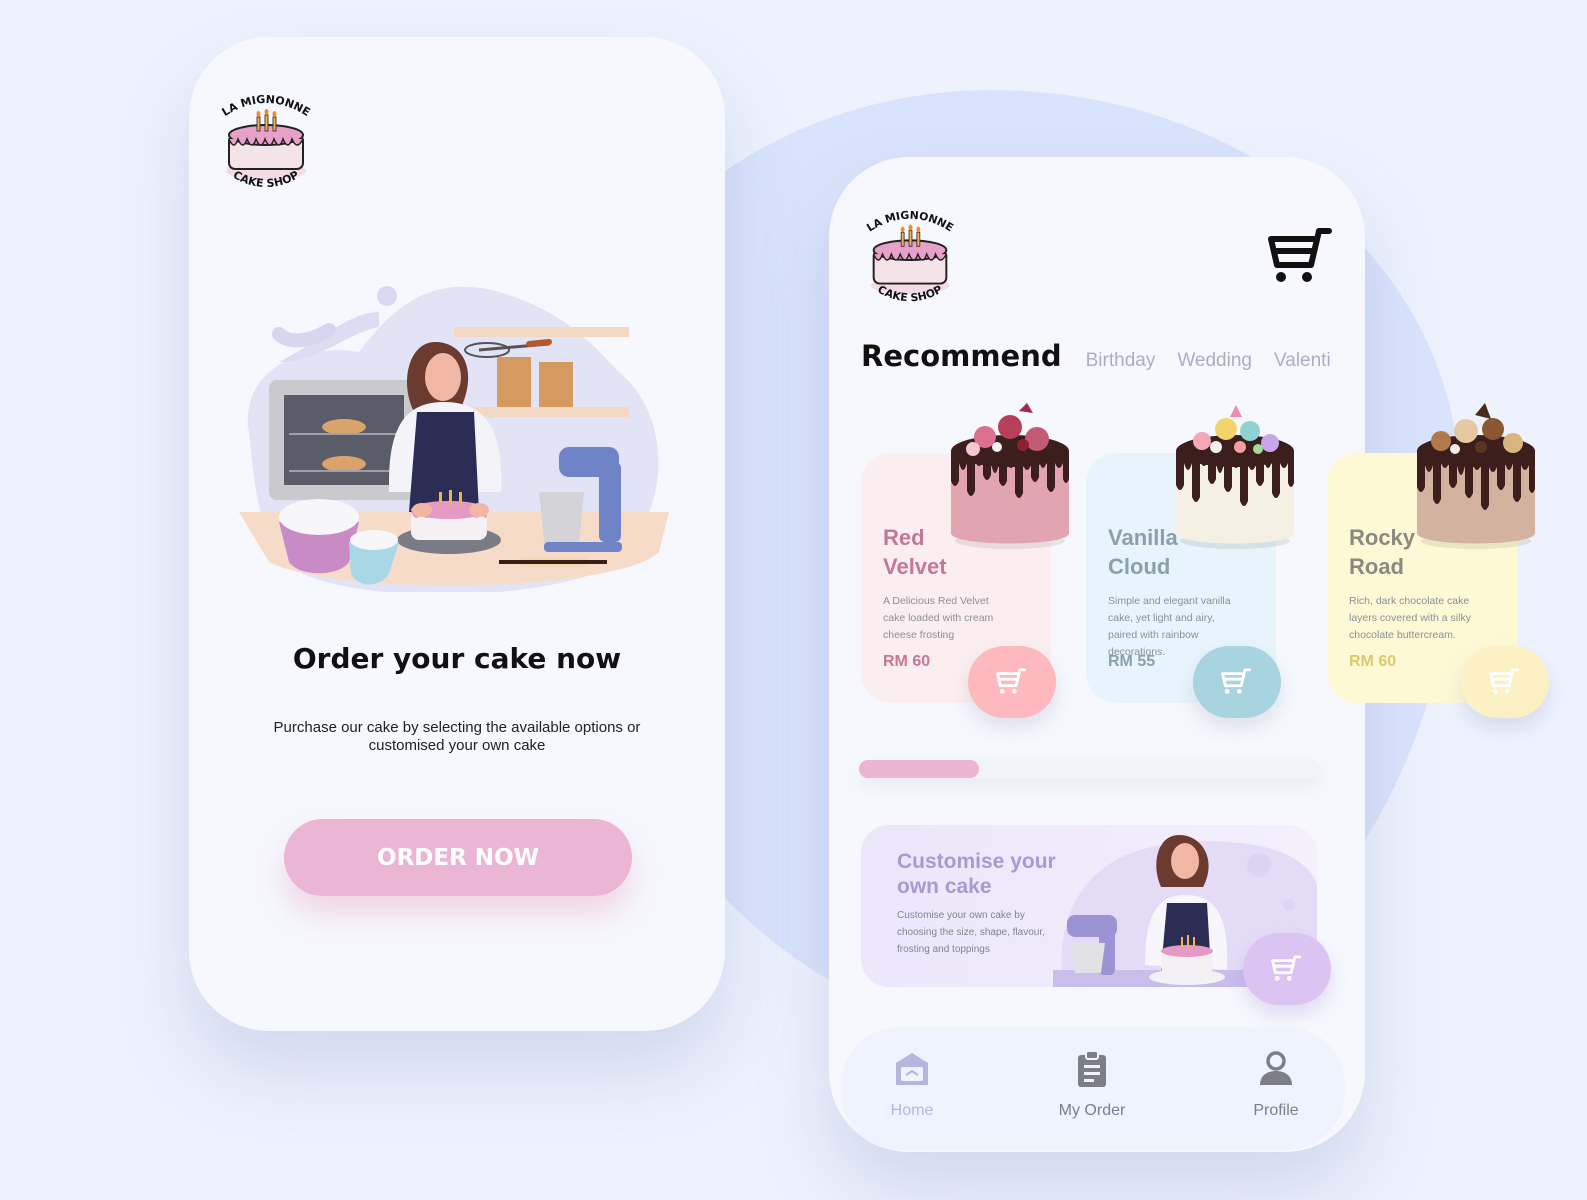 The height and width of the screenshot is (1200, 1587). Describe the element at coordinates (912, 1069) in the screenshot. I see `home-icon` at that location.